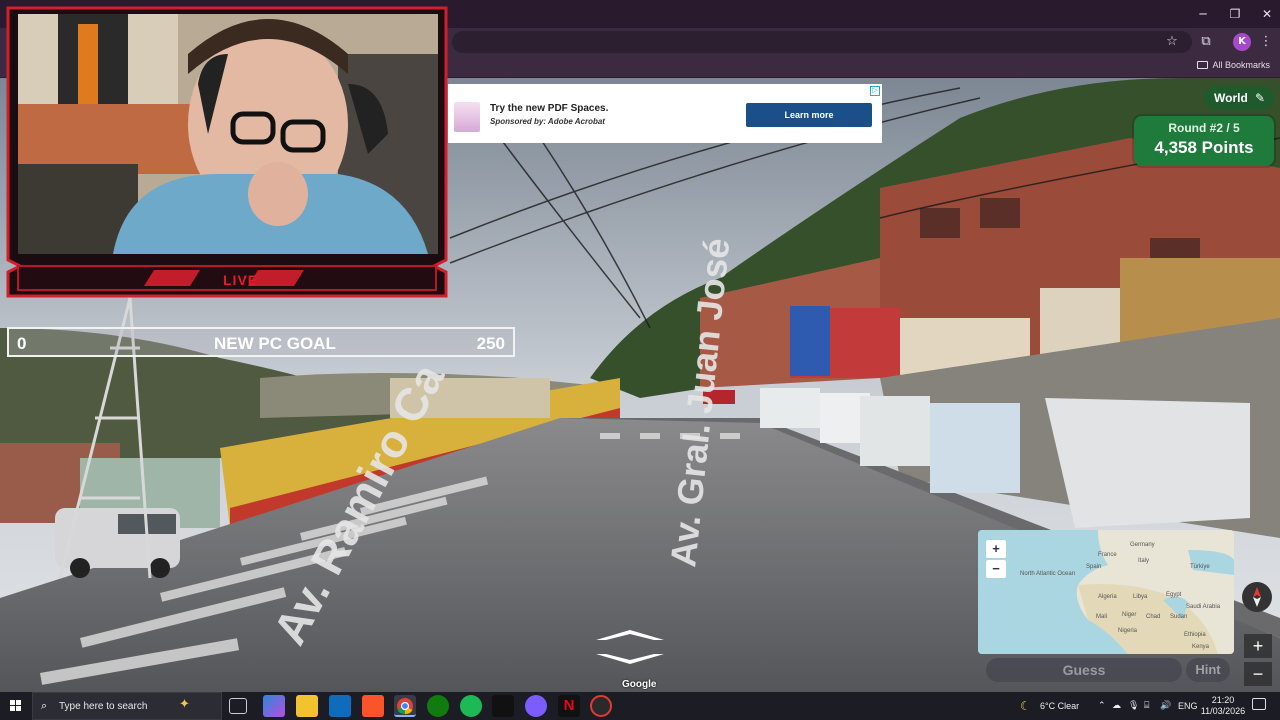  What do you see at coordinates (1200, 567) in the screenshot?
I see `map-label-turkiye: Türkiye` at bounding box center [1200, 567].